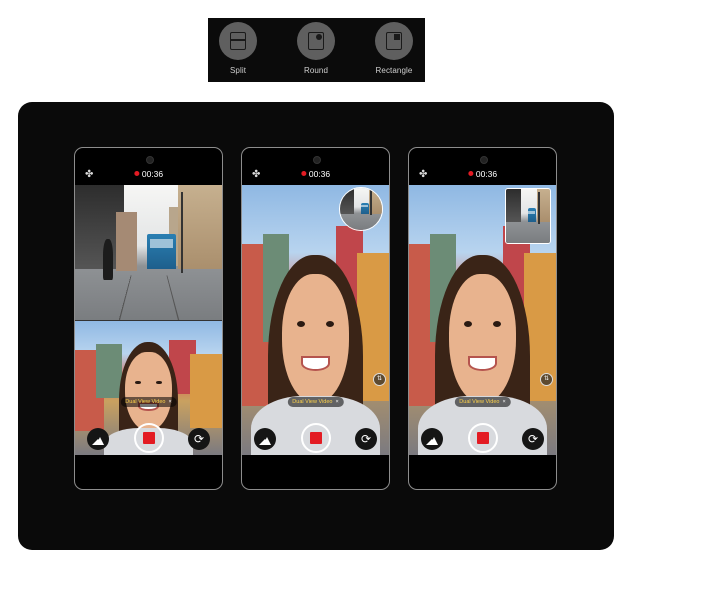 Image resolution: width=716 pixels, height=608 pixels. I want to click on round-pip-icon, so click(316, 41).